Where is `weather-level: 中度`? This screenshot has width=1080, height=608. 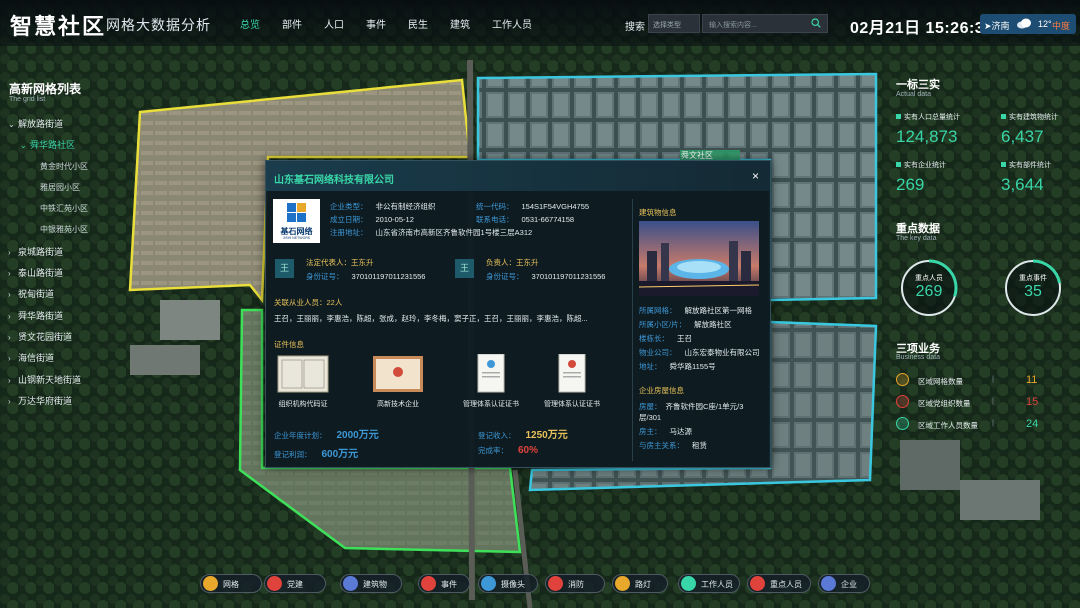 weather-level: 中度 is located at coordinates (1061, 26).